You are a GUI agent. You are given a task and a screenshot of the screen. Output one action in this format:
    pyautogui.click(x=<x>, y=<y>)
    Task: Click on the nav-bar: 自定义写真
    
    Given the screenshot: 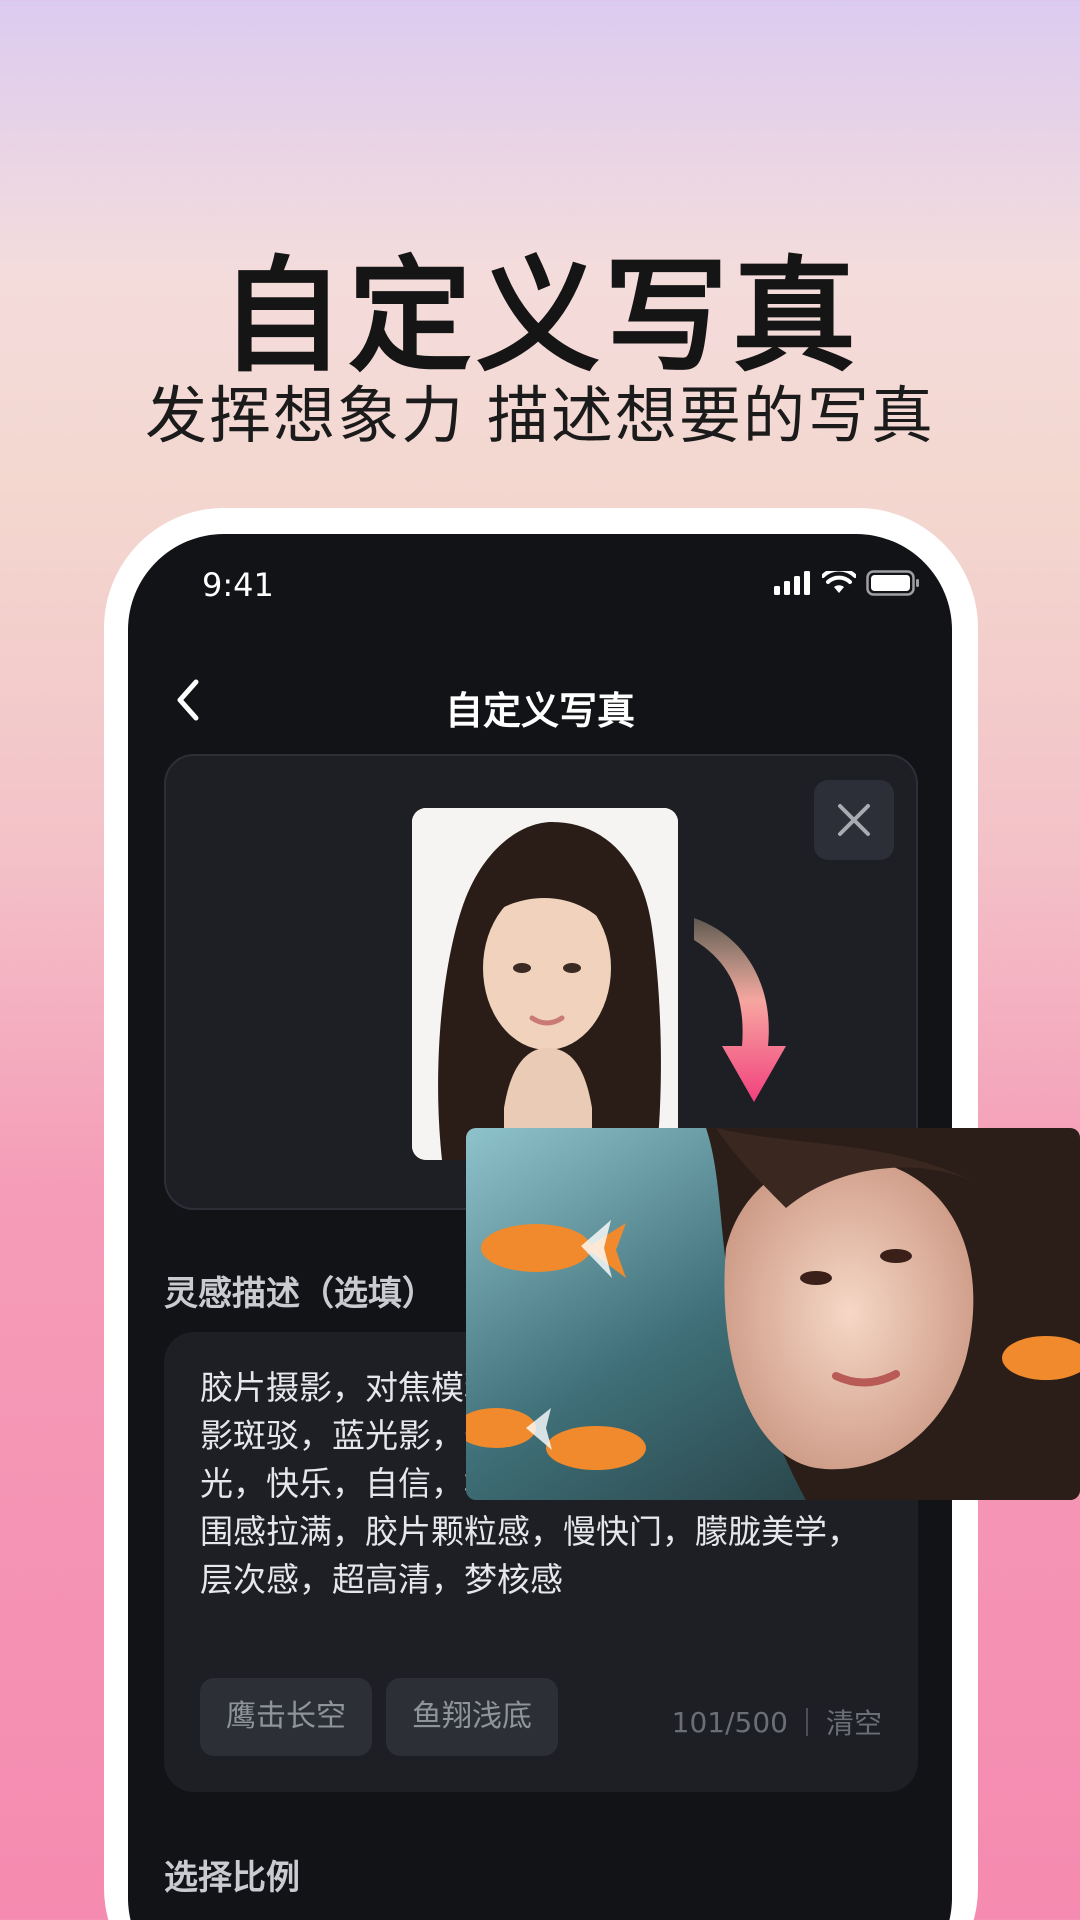 What is the action you would take?
    pyautogui.click(x=540, y=699)
    